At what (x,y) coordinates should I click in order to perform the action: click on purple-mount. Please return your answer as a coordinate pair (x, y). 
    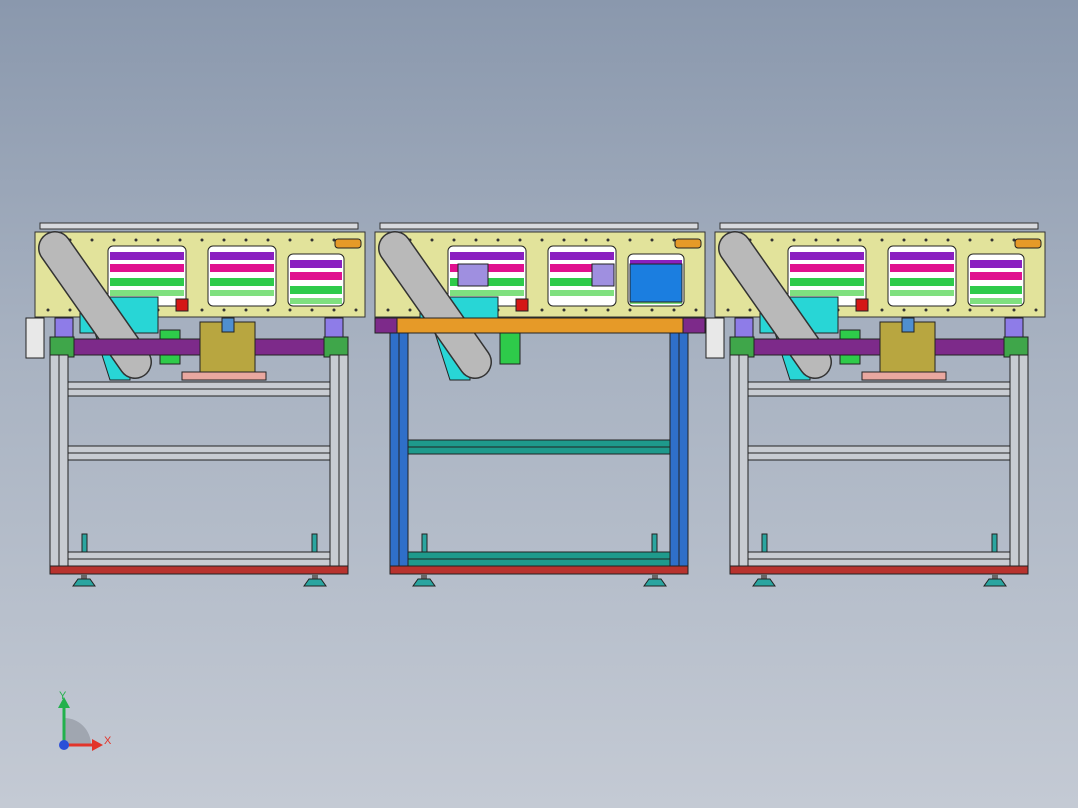
    Looking at the image, I should click on (64, 328).